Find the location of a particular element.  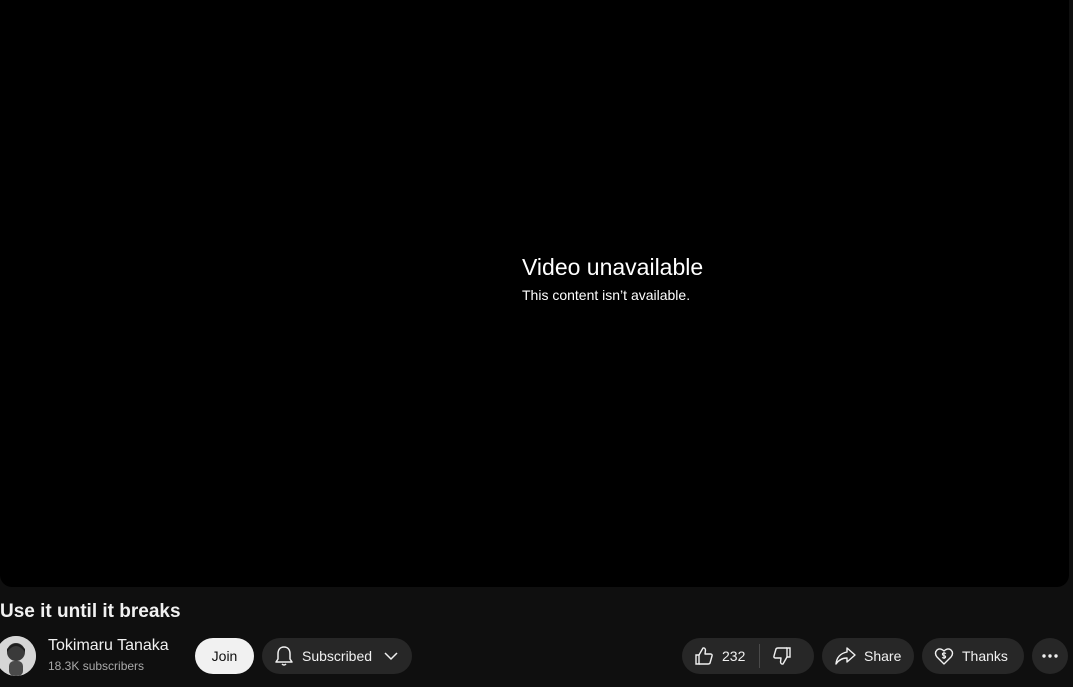

subscriber-count: 18.3K subscribers is located at coordinates (96, 666).